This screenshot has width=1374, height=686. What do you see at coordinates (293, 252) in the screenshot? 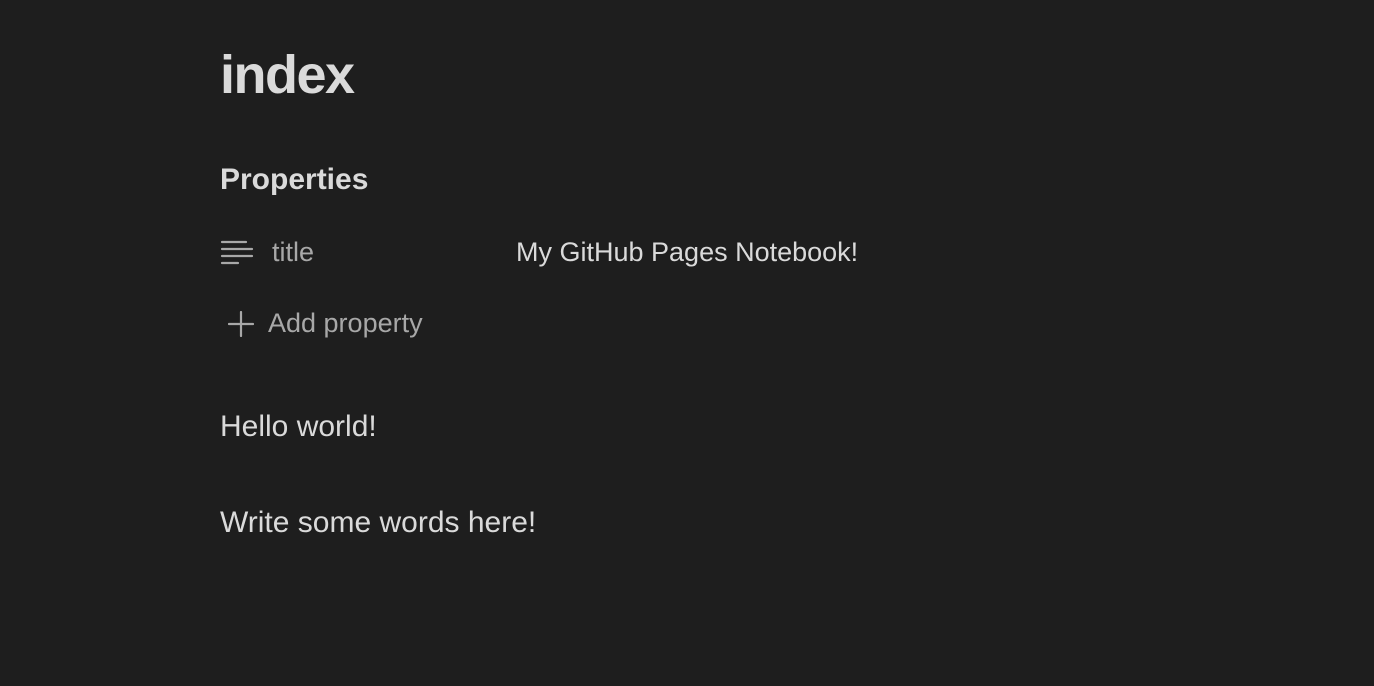
I see `property-key: title` at bounding box center [293, 252].